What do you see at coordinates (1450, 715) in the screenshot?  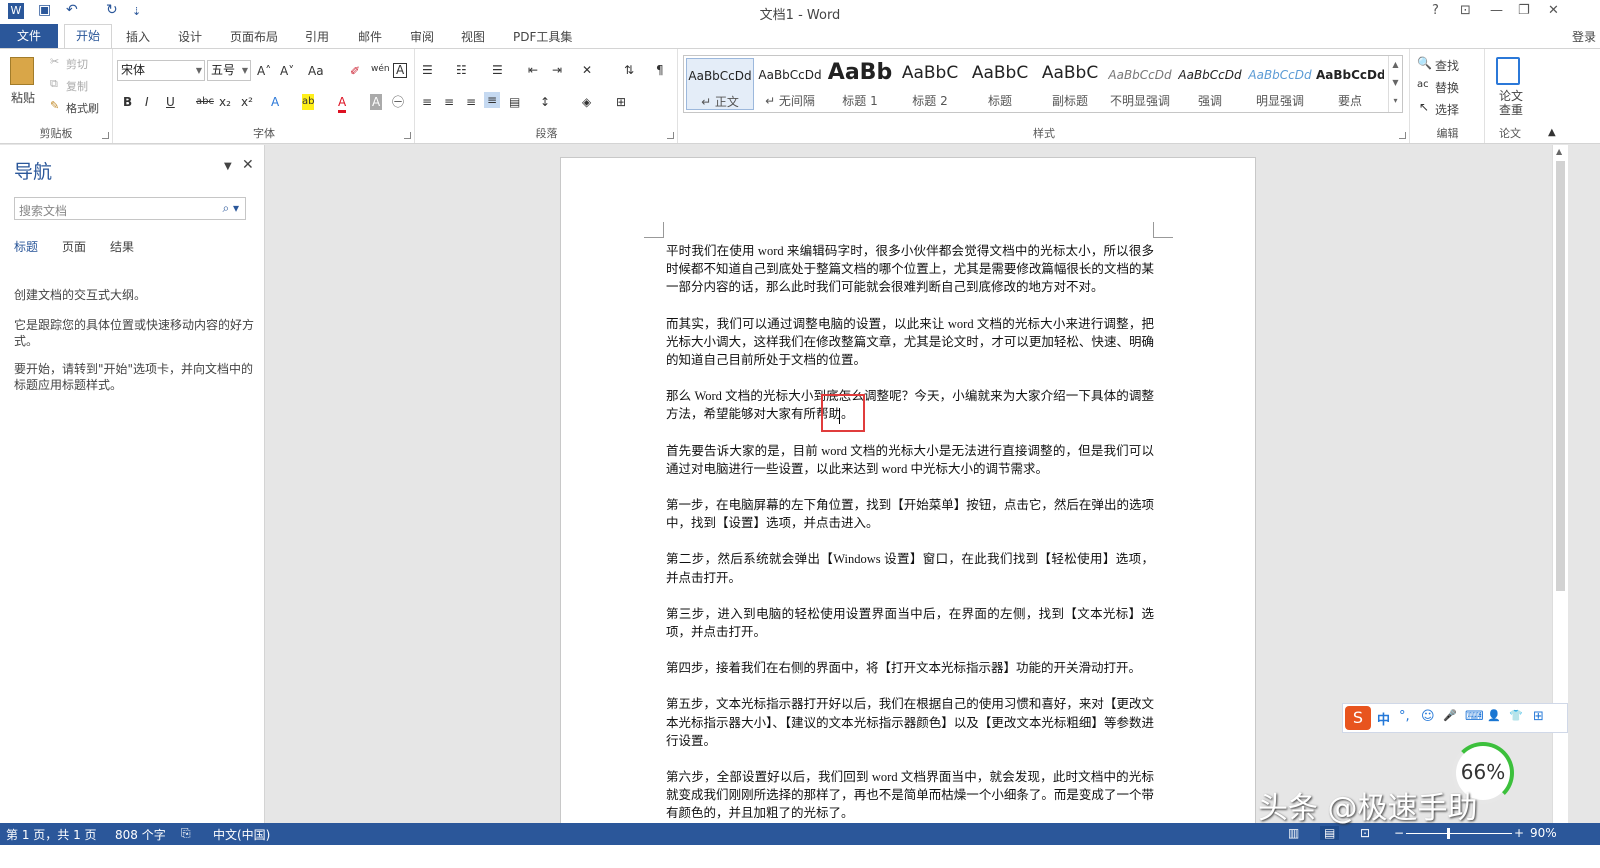 I see `ime-voice-icon: 🎤` at bounding box center [1450, 715].